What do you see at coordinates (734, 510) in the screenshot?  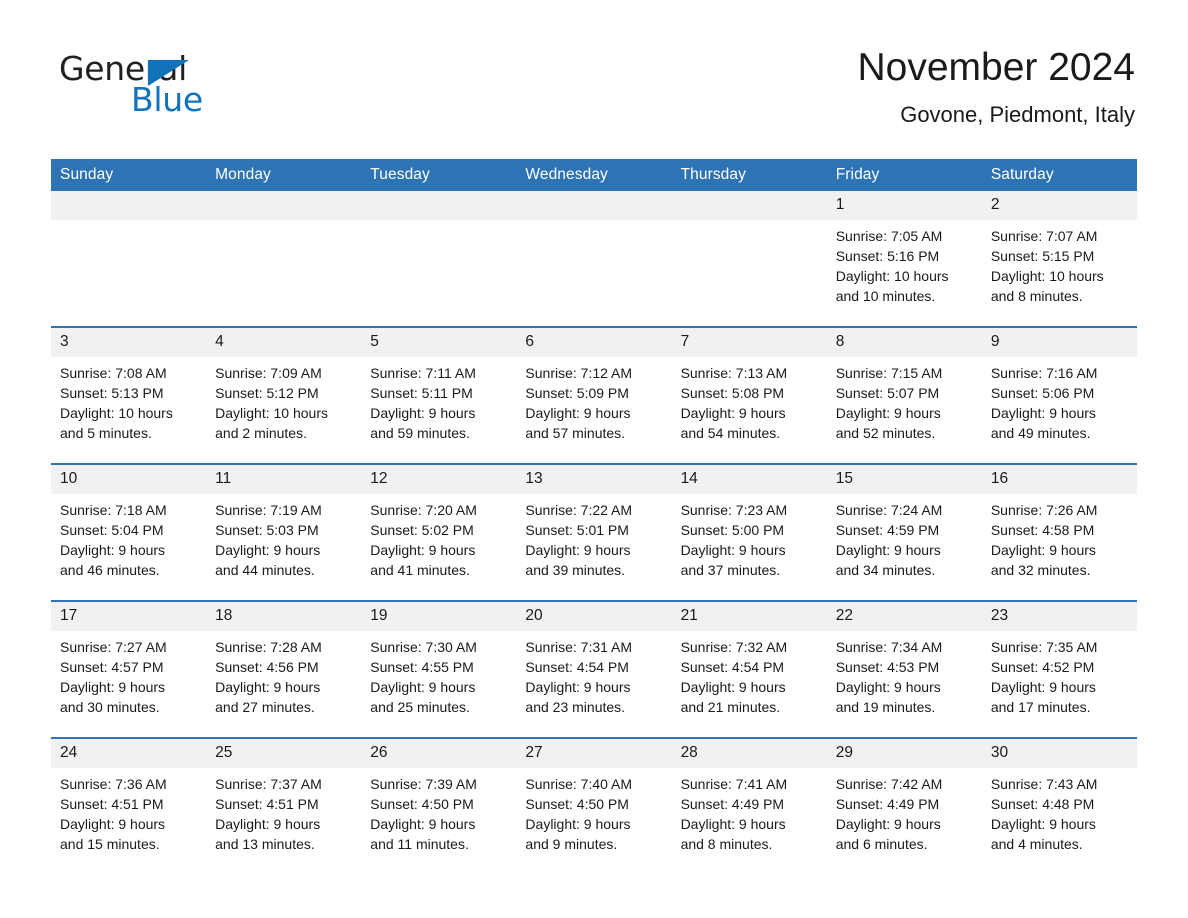 I see `sunrise-text: Sunrise: 7:23 AM` at bounding box center [734, 510].